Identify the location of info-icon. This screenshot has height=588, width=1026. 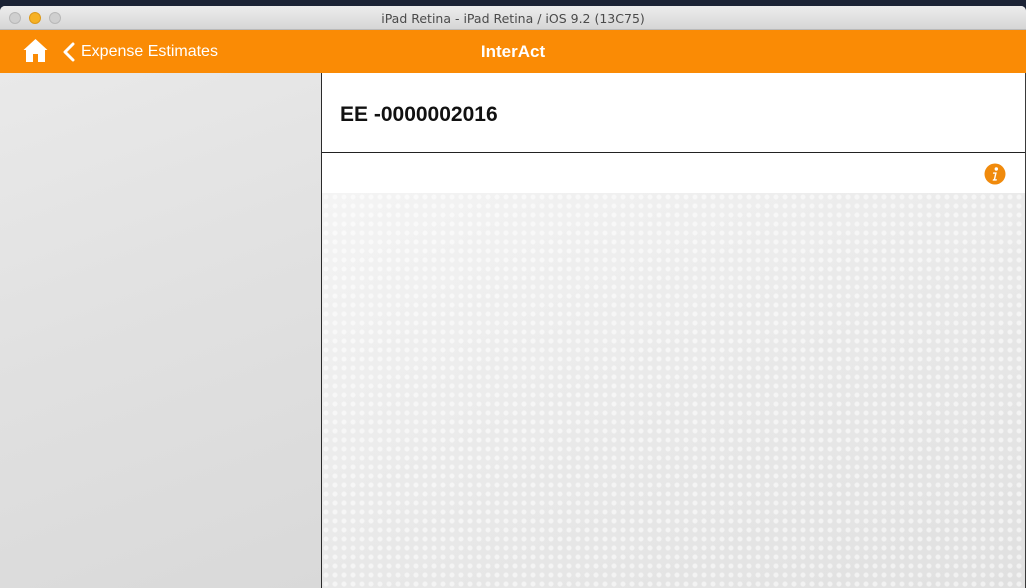
(995, 174).